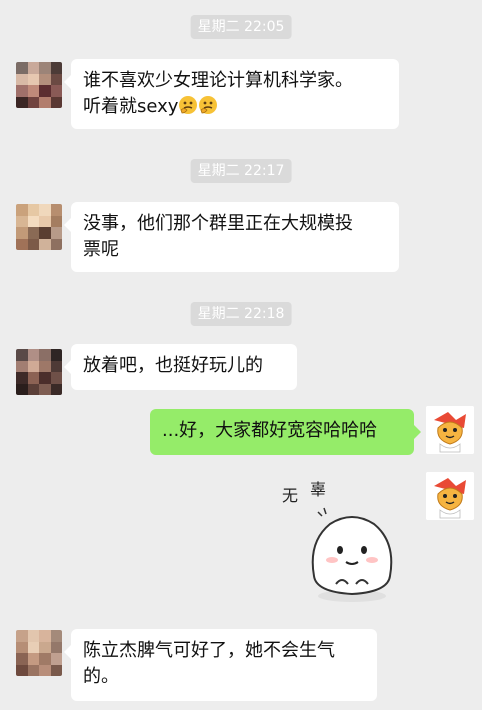  I want to click on sticker-innocent: 无 辜, so click(342, 542).